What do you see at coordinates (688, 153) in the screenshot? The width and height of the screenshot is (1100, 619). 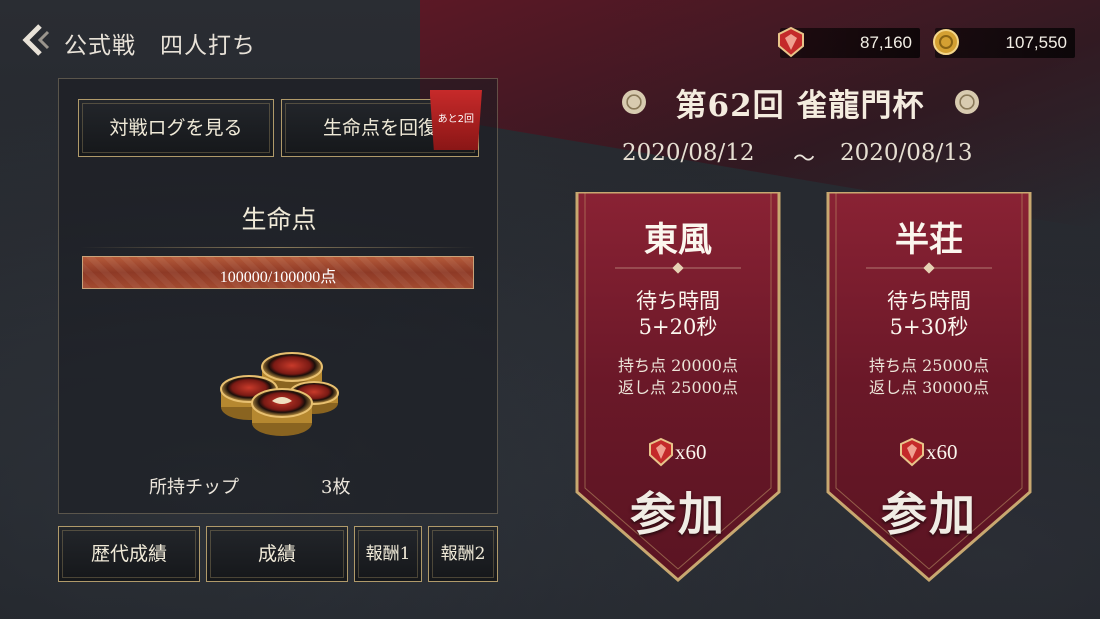 I see `start-date: 2020/08/12` at bounding box center [688, 153].